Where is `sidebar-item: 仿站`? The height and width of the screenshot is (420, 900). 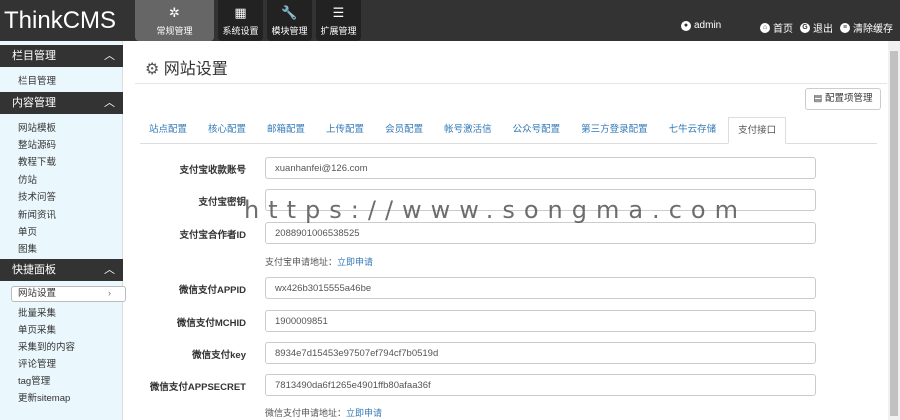 sidebar-item: 仿站 is located at coordinates (27, 179).